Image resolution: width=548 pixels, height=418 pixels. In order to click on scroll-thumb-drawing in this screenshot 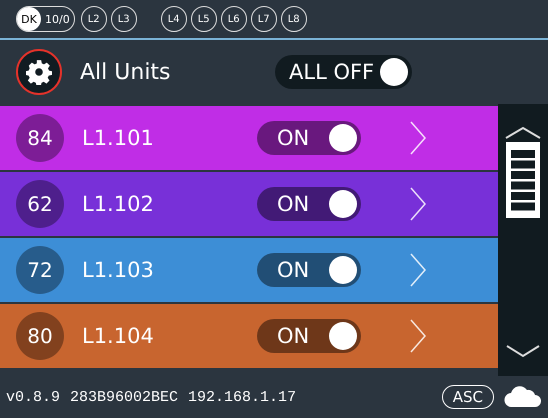, I will do `click(523, 173)`.